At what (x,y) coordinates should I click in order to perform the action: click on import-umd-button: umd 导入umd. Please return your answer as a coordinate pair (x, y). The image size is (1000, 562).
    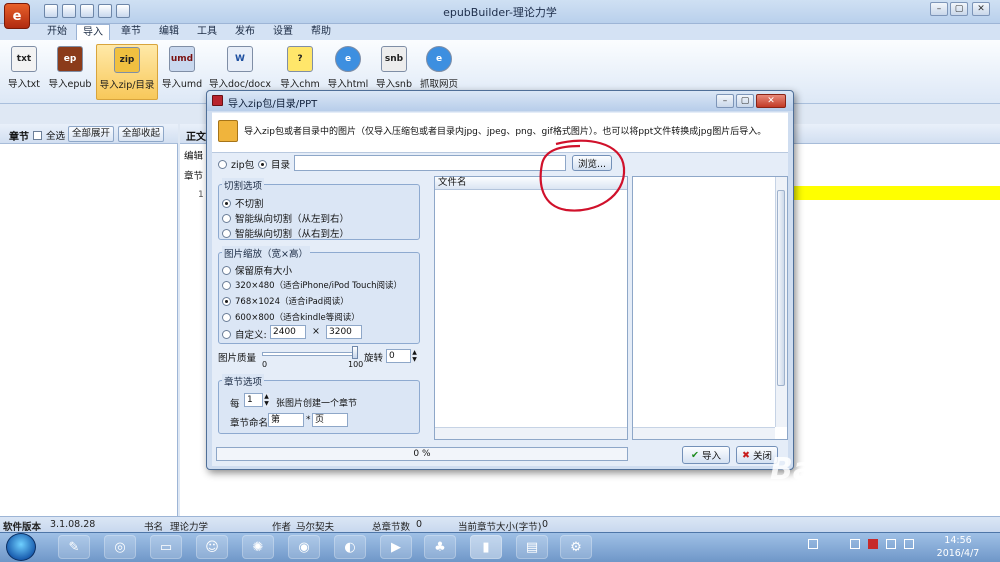
    Looking at the image, I should click on (182, 72).